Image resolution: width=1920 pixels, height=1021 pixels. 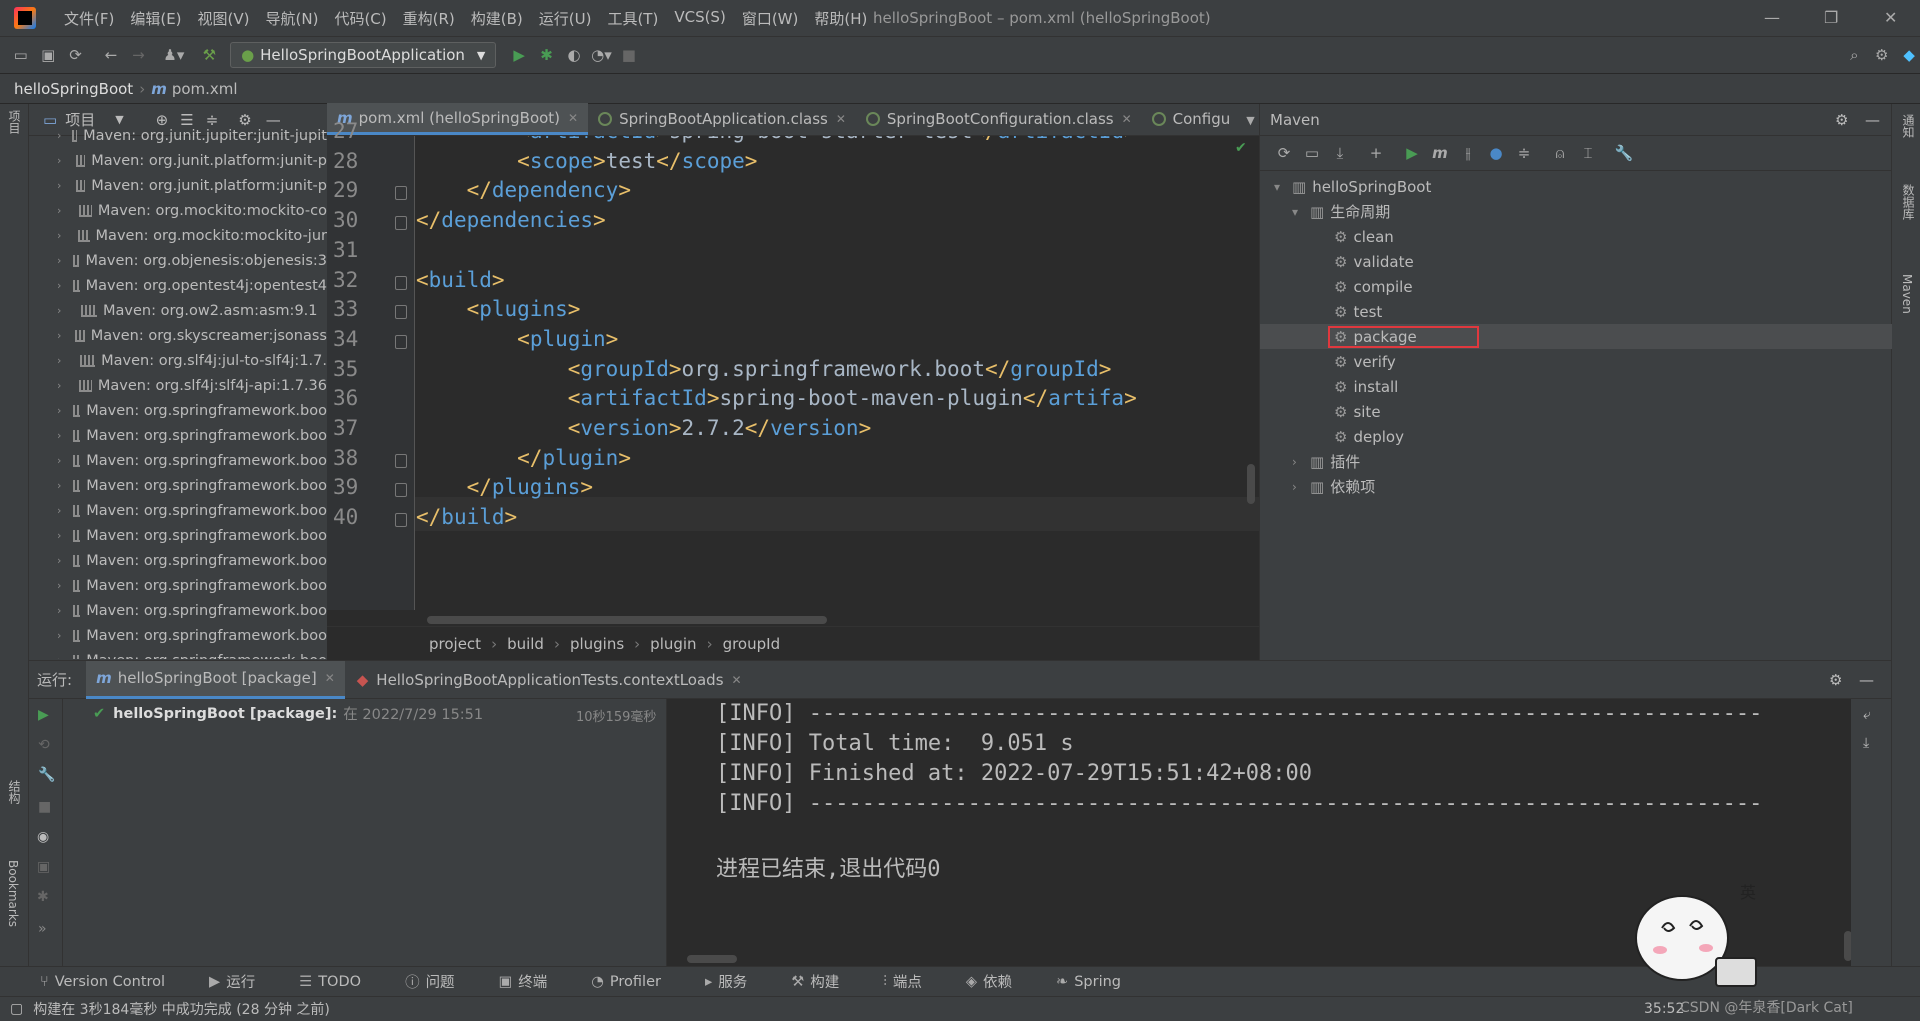 I want to click on maven-root: ▾ ▥ helloSpringBoot, so click(x=1576, y=186).